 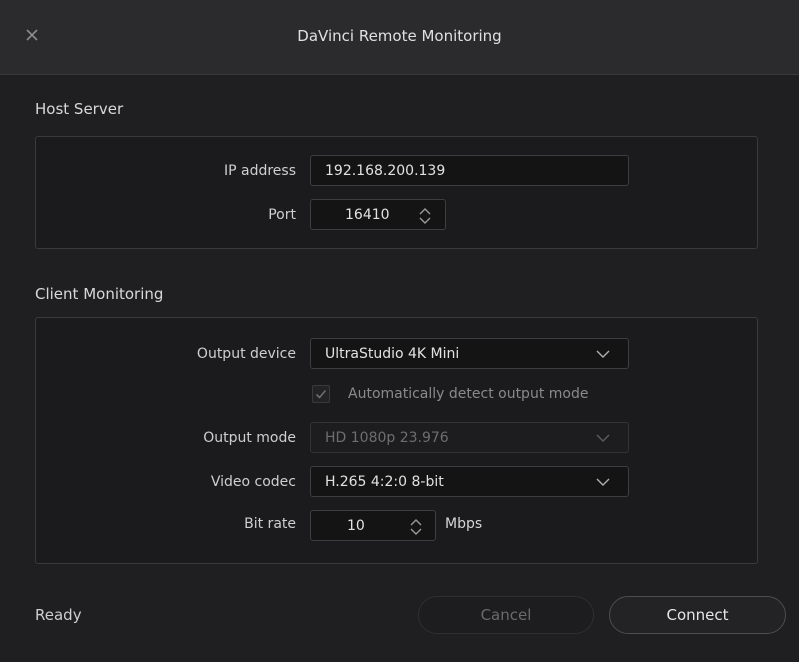 What do you see at coordinates (356, 526) in the screenshot?
I see `bit-rate-value: 10` at bounding box center [356, 526].